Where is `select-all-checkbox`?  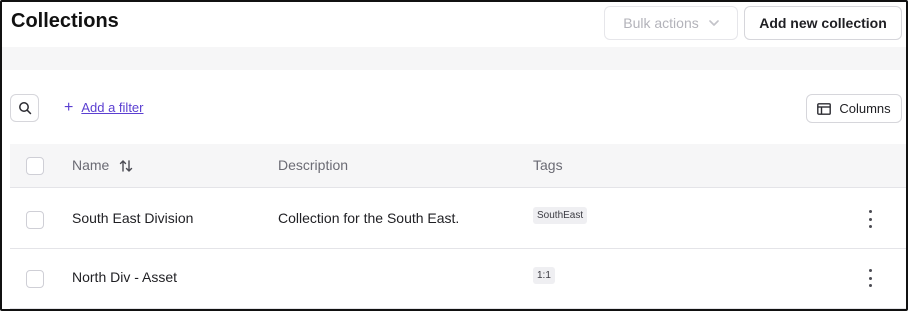 select-all-checkbox is located at coordinates (35, 166).